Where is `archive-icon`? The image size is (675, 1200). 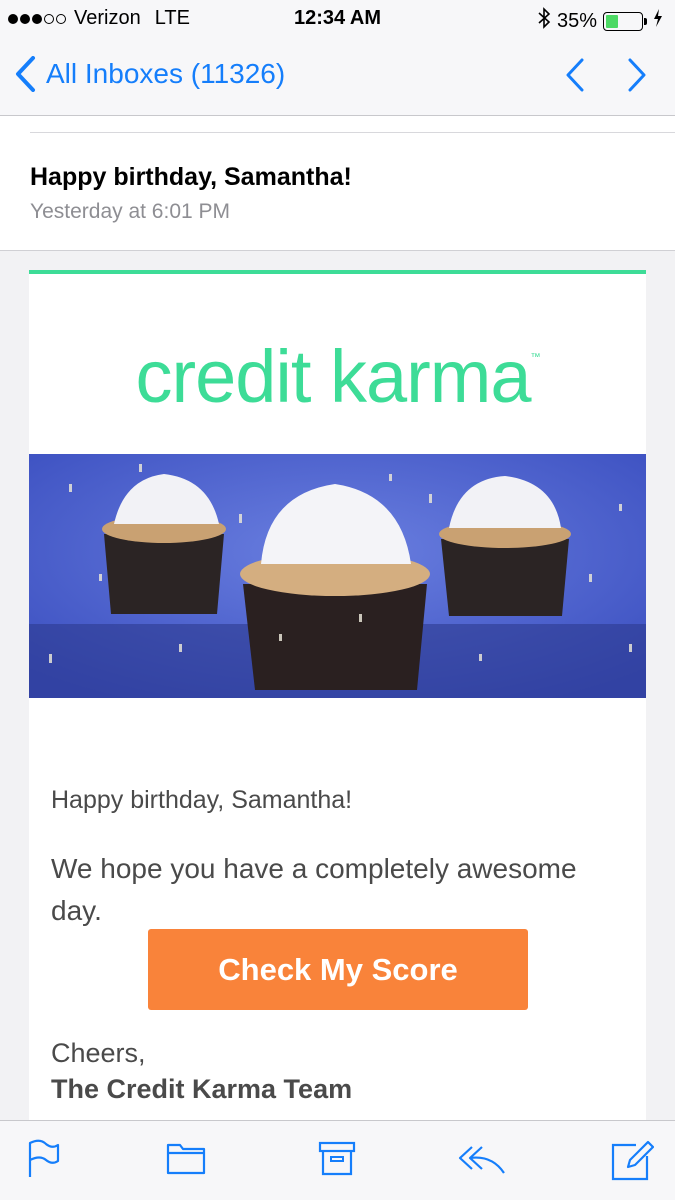
archive-icon is located at coordinates (337, 1160).